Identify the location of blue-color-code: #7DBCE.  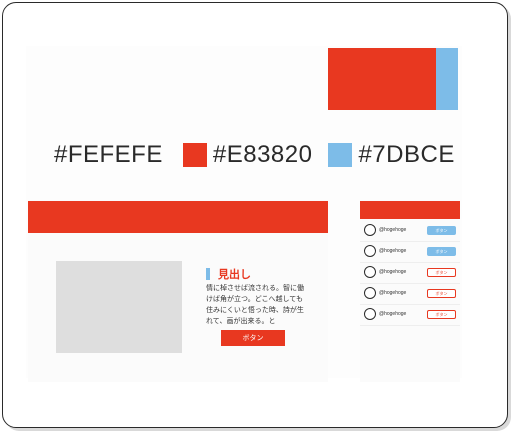
(406, 154).